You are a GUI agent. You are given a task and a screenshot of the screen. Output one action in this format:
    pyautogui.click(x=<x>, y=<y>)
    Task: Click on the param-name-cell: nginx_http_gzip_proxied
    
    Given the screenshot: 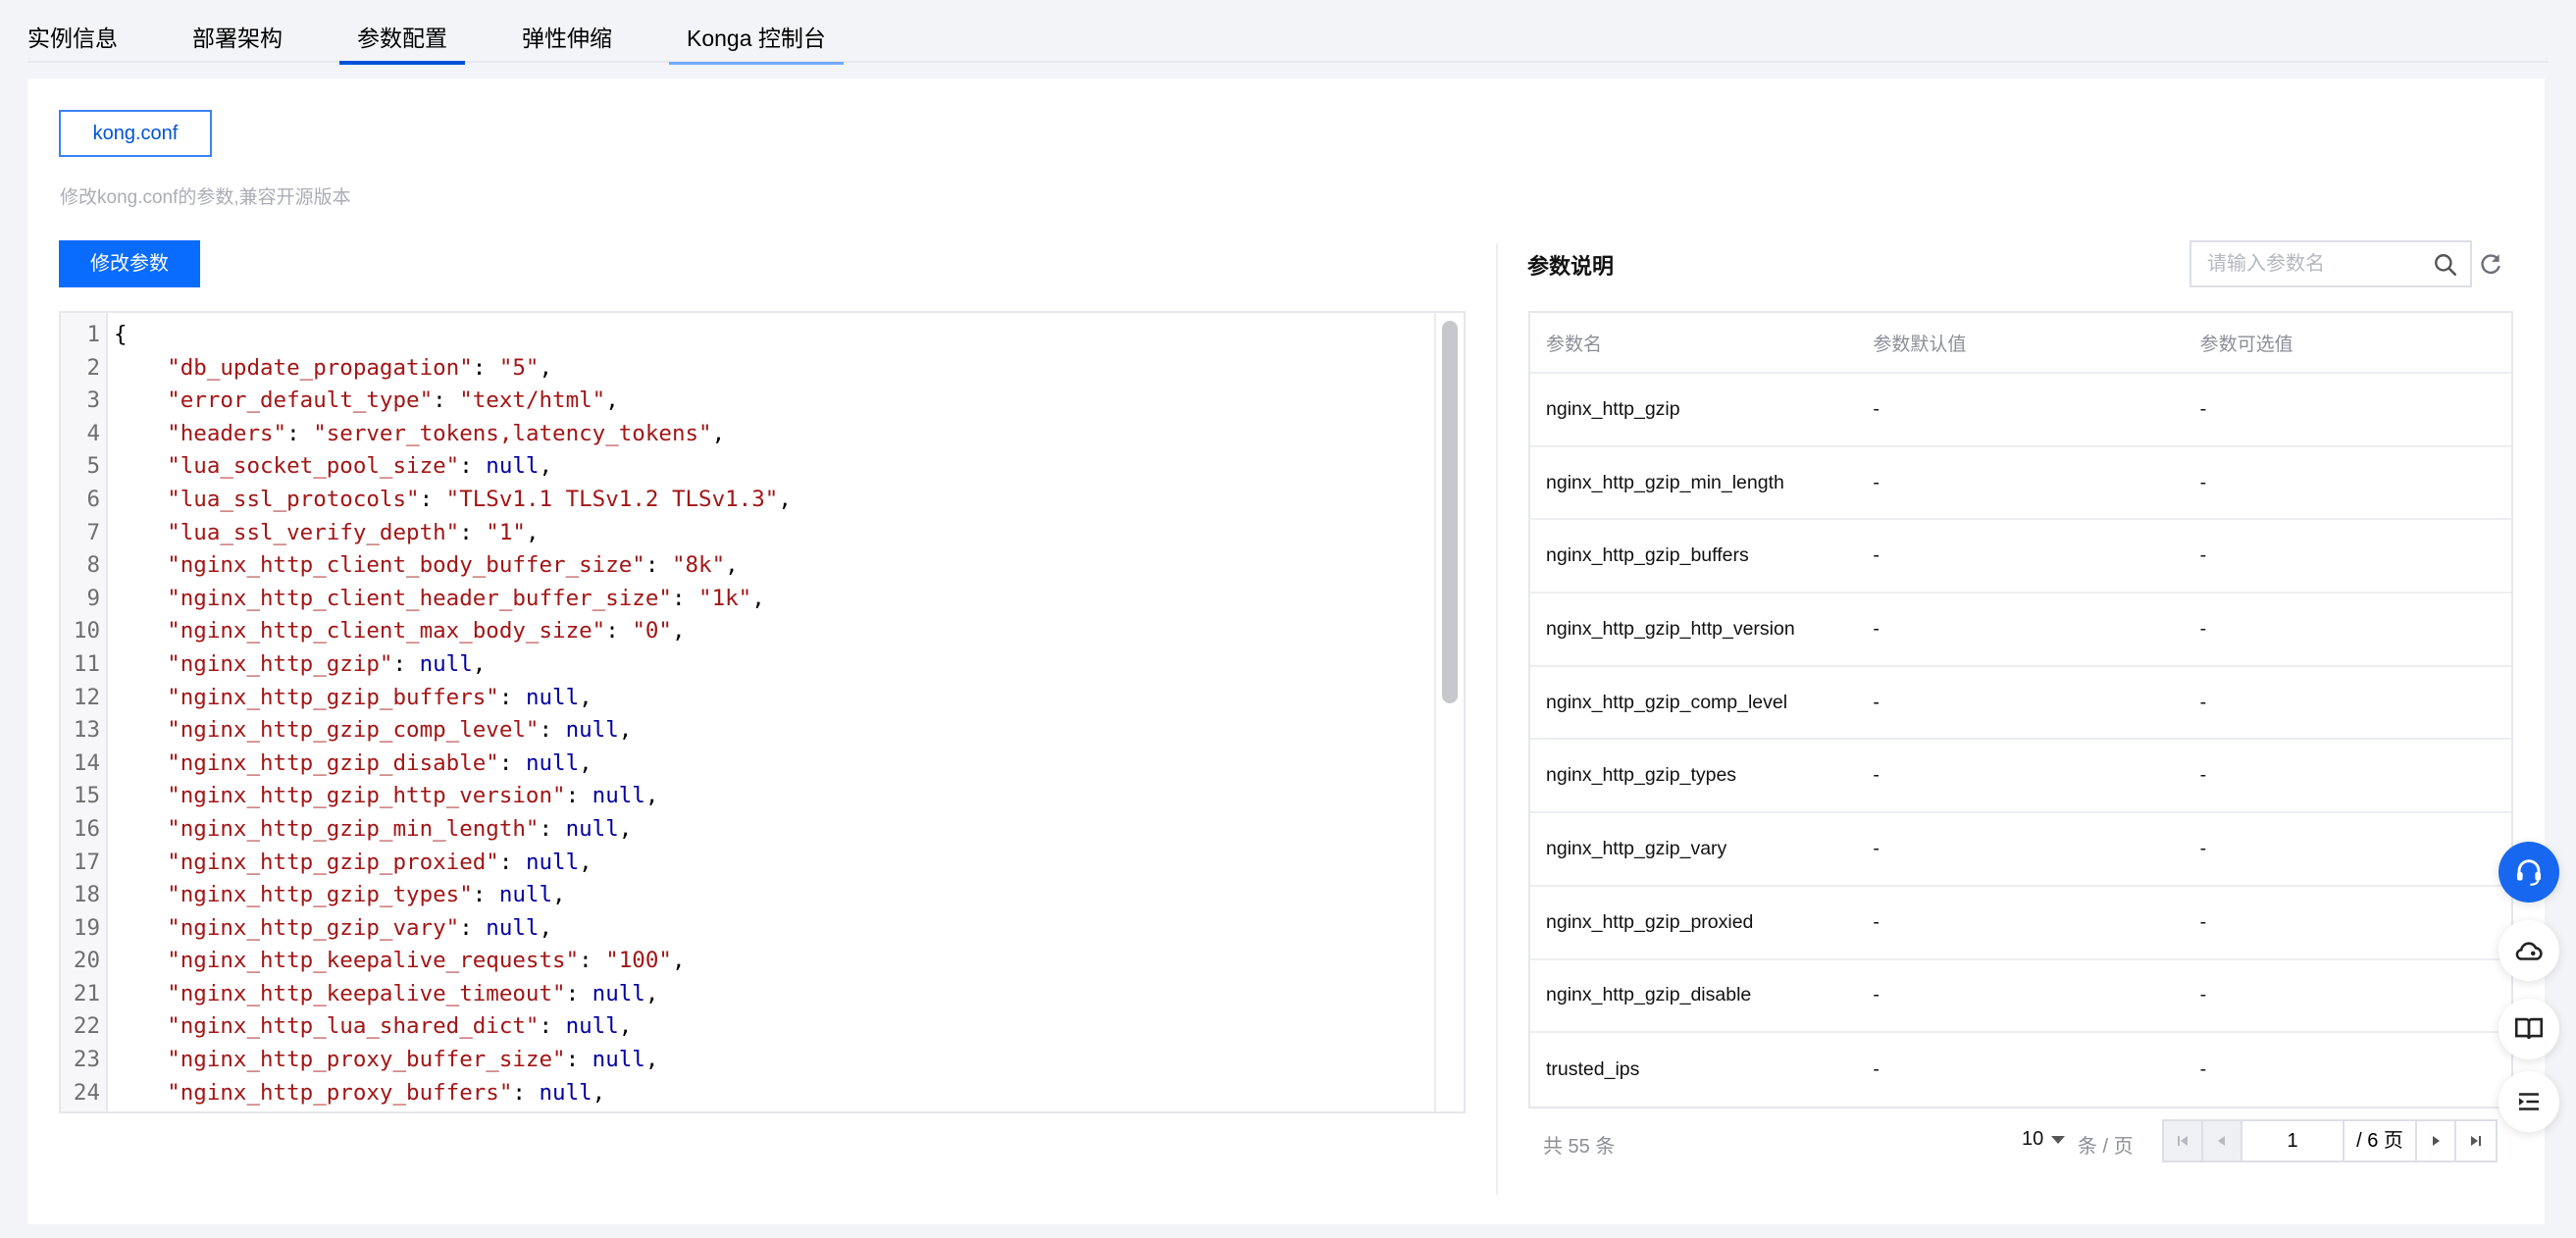 What is the action you would take?
    pyautogui.click(x=1650, y=921)
    